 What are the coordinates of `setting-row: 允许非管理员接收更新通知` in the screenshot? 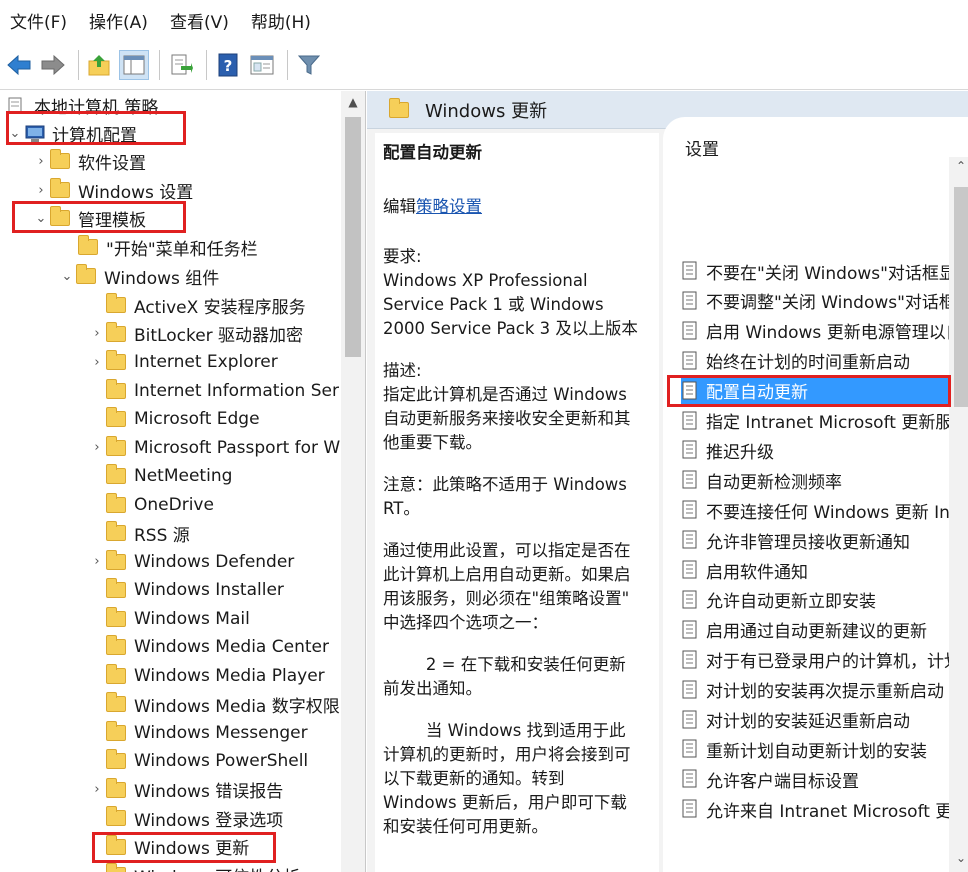 It's located at (824, 540).